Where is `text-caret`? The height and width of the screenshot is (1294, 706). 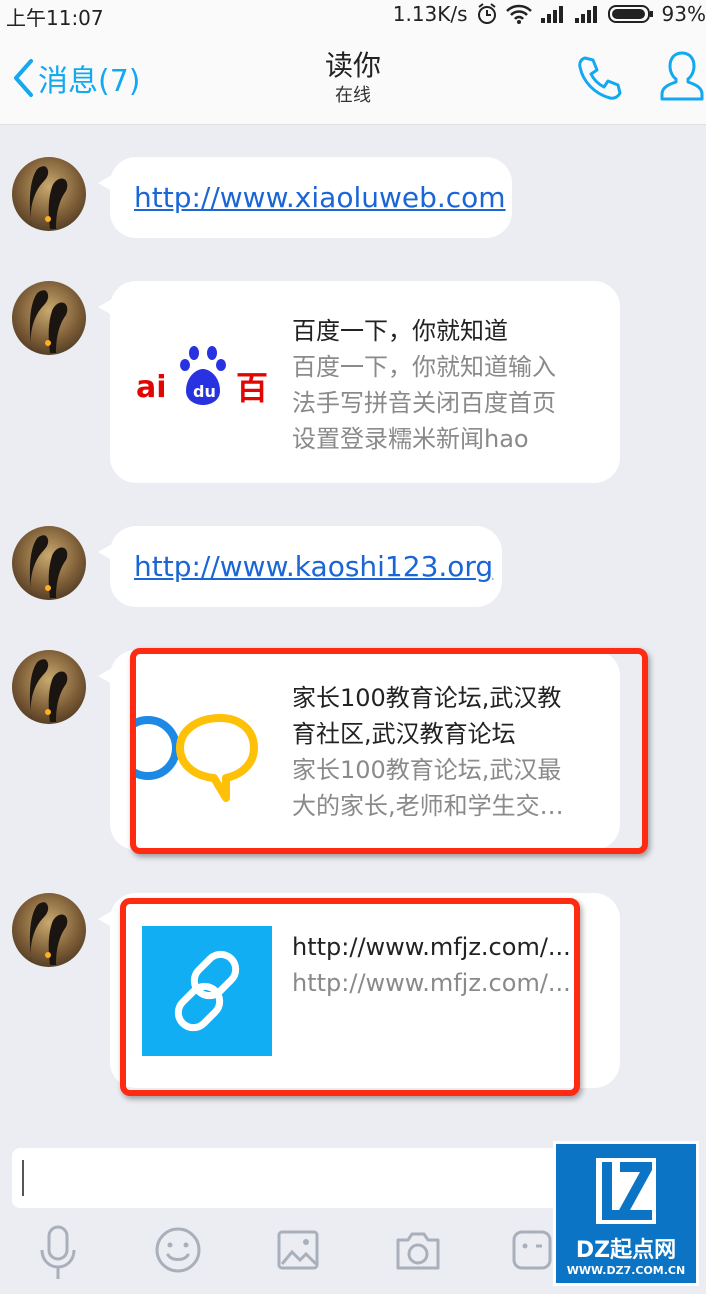
text-caret is located at coordinates (23, 1178).